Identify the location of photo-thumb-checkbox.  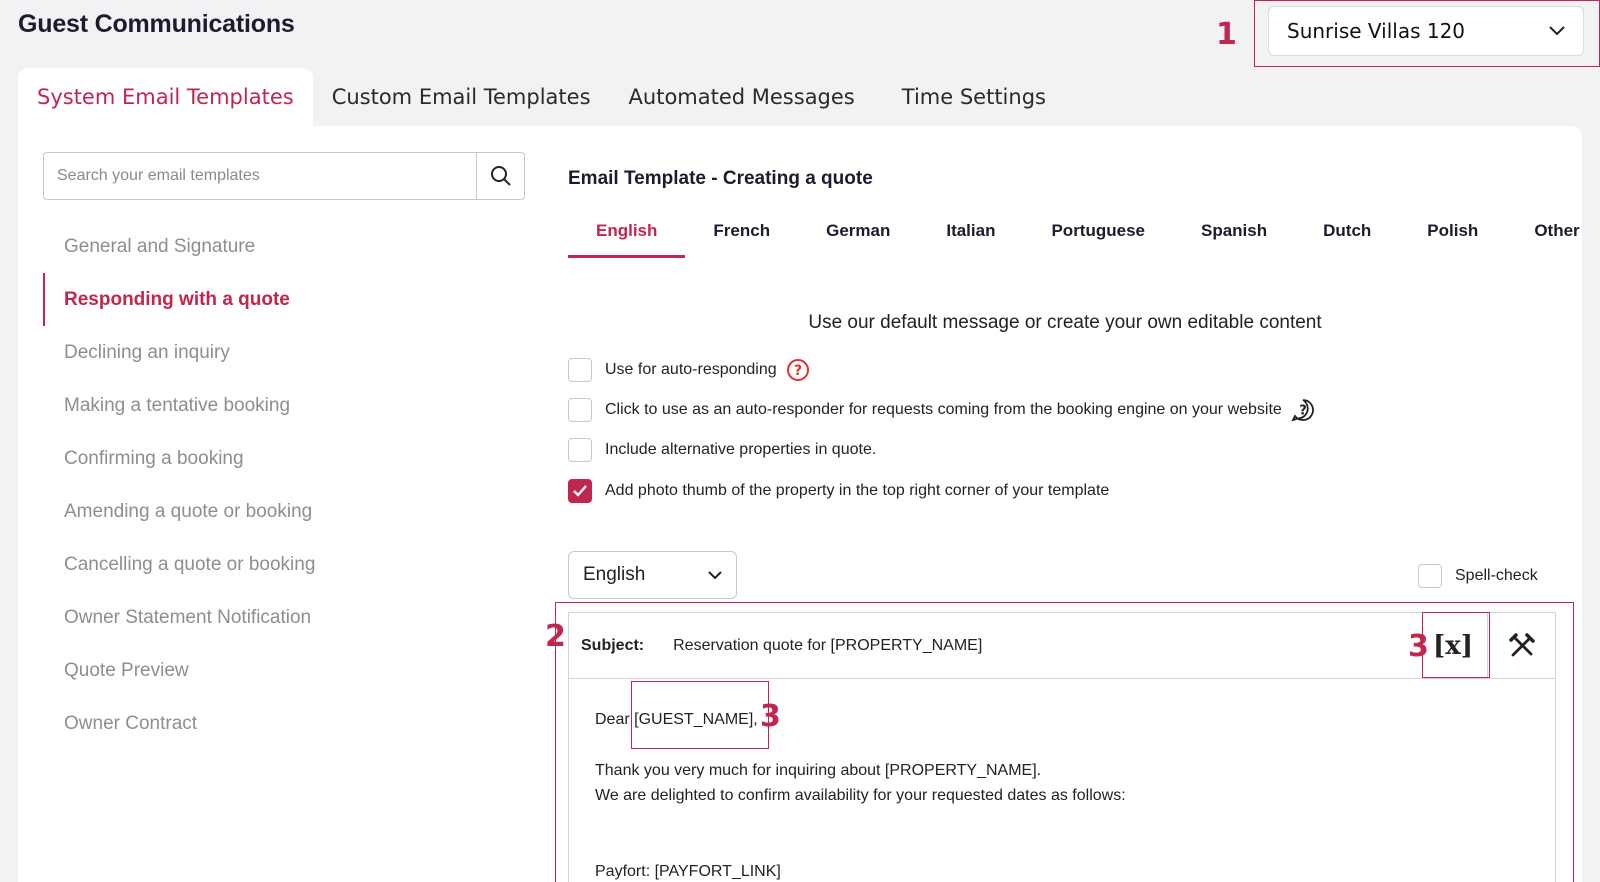
(580, 491).